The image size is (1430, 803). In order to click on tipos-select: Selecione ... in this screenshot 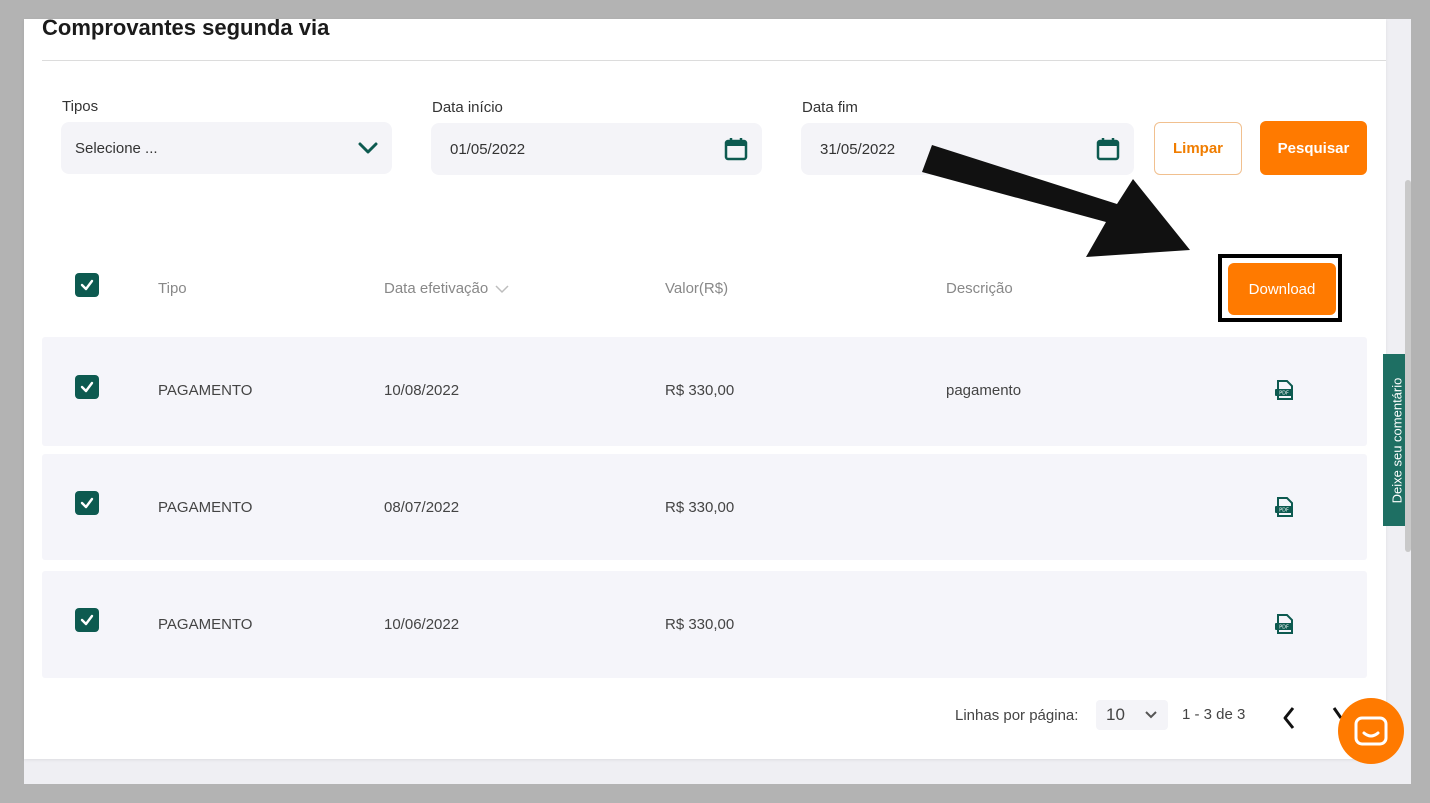, I will do `click(226, 148)`.